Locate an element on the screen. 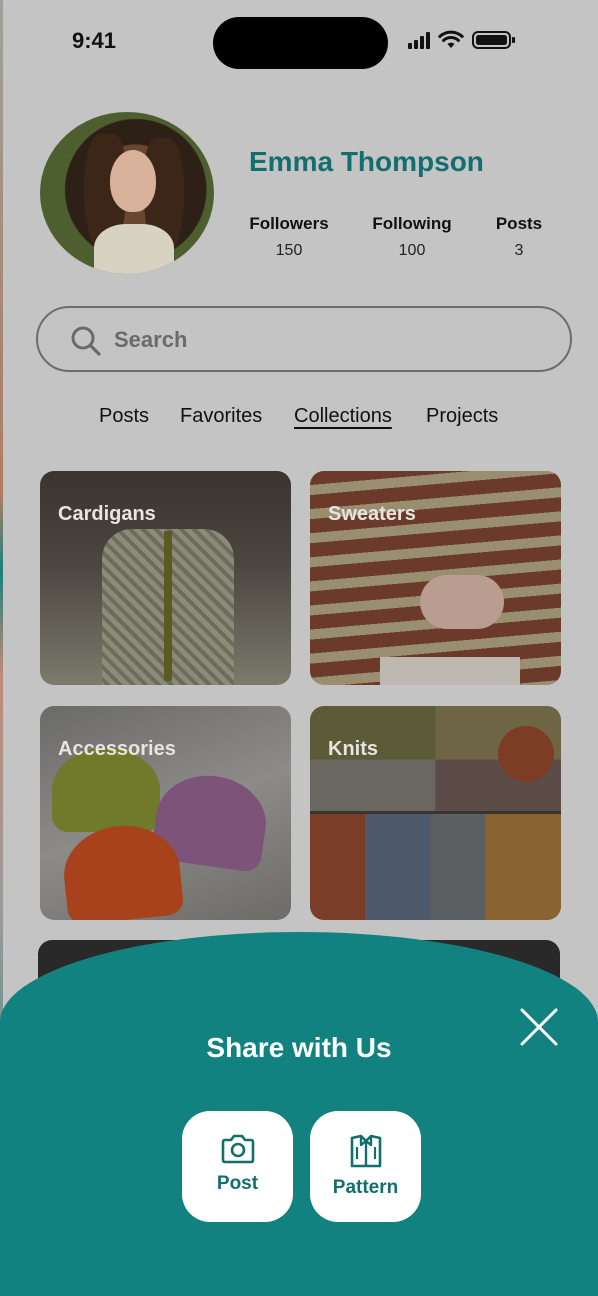 The image size is (598, 1296). collection-card-cardigans: Cardigans is located at coordinates (165, 578).